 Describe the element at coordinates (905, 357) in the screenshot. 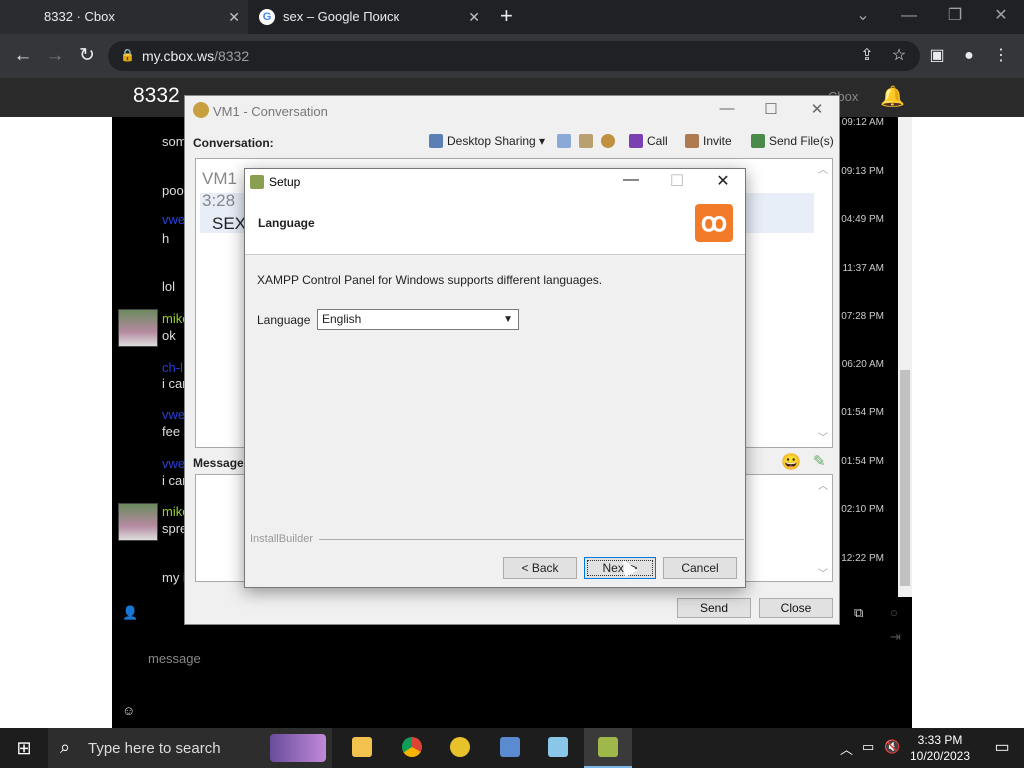

I see `chat-scrollbar` at that location.